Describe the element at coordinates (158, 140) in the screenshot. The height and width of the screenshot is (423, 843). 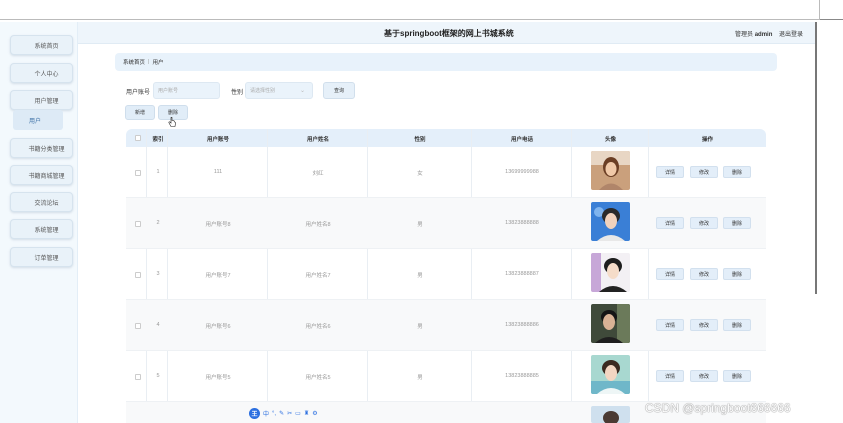
I see `header-index: 索引` at that location.